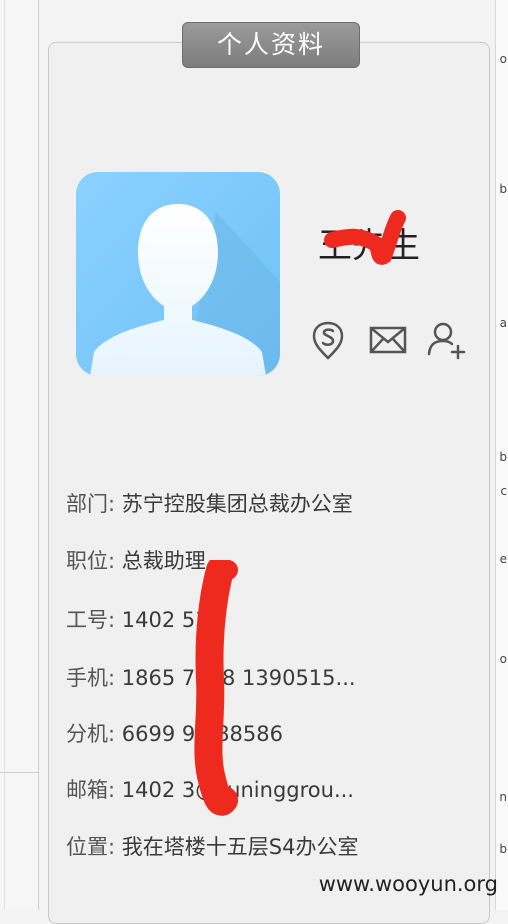  What do you see at coordinates (91, 847) in the screenshot?
I see `location-label: 位置:` at bounding box center [91, 847].